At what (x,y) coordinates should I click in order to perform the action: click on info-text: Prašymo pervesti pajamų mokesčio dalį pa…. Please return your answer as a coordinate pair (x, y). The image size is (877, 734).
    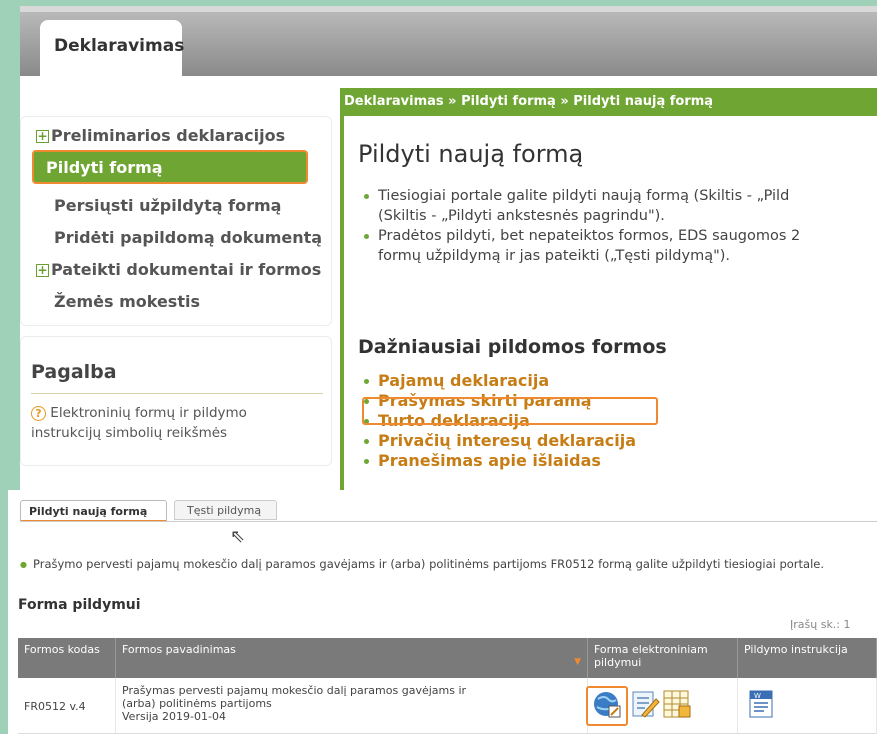
    Looking at the image, I should click on (422, 564).